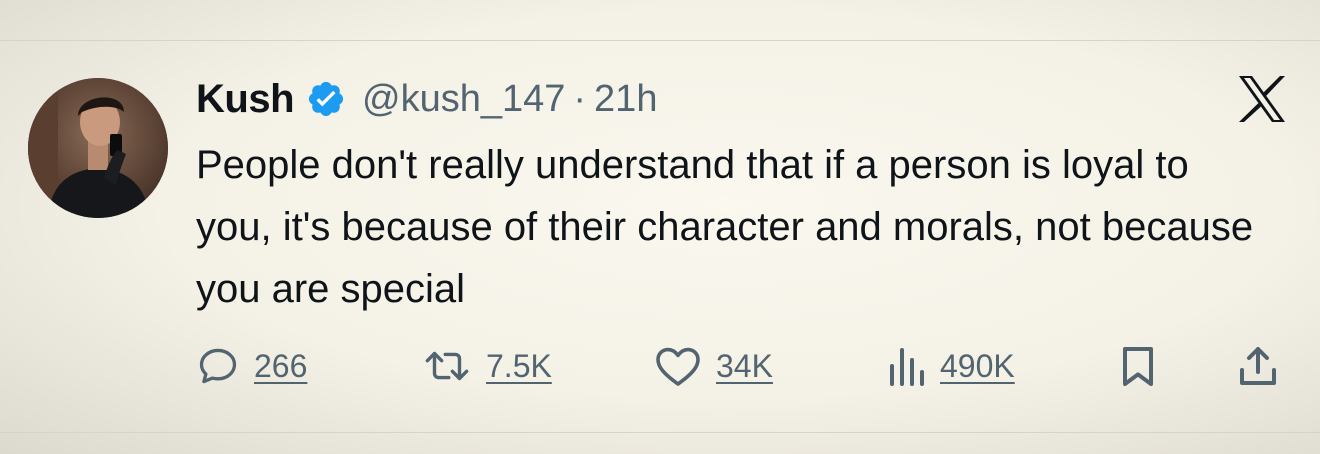 This screenshot has width=1320, height=454. Describe the element at coordinates (906, 366) in the screenshot. I see `views-icon` at that location.